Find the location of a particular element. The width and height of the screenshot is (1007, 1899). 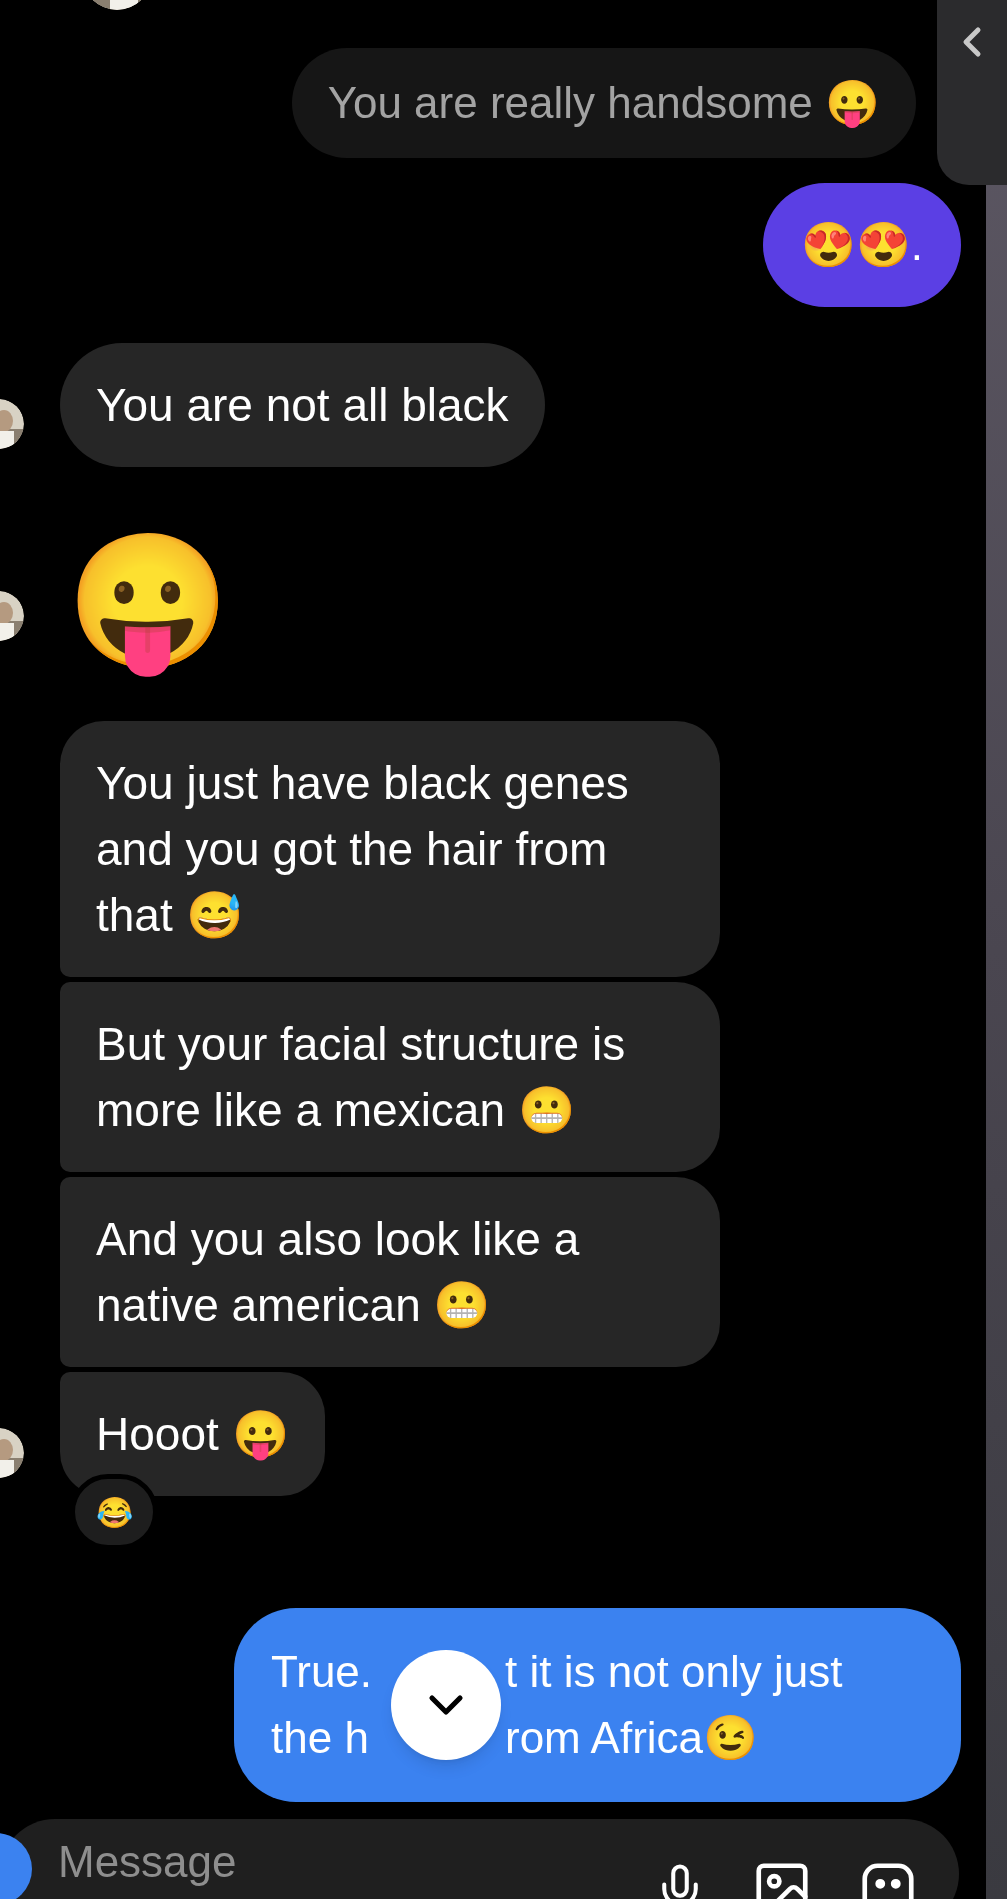

received-message: Hooot 😛 is located at coordinates (192, 1434).